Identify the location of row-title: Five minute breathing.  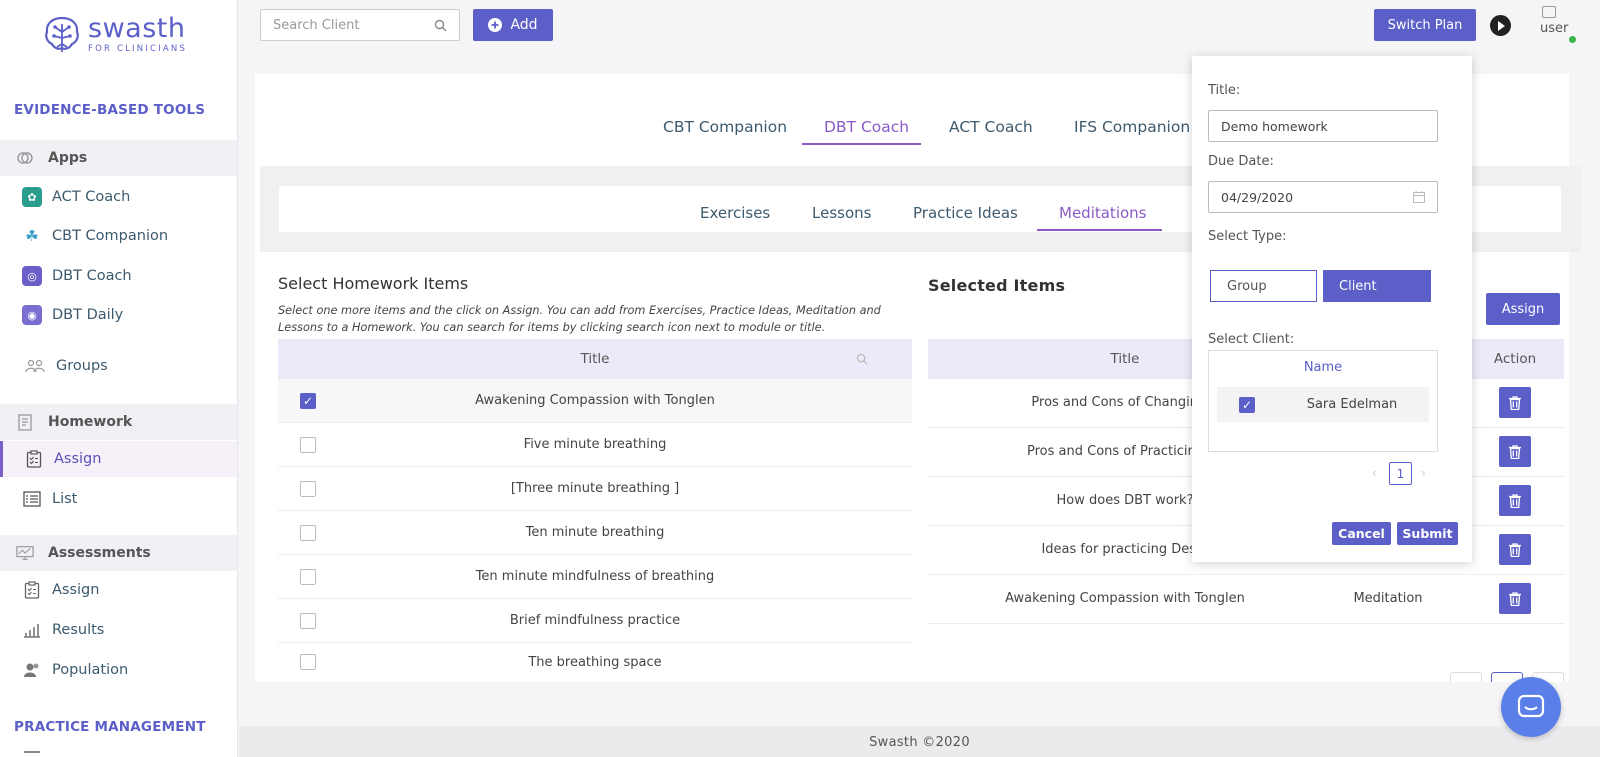
(595, 444).